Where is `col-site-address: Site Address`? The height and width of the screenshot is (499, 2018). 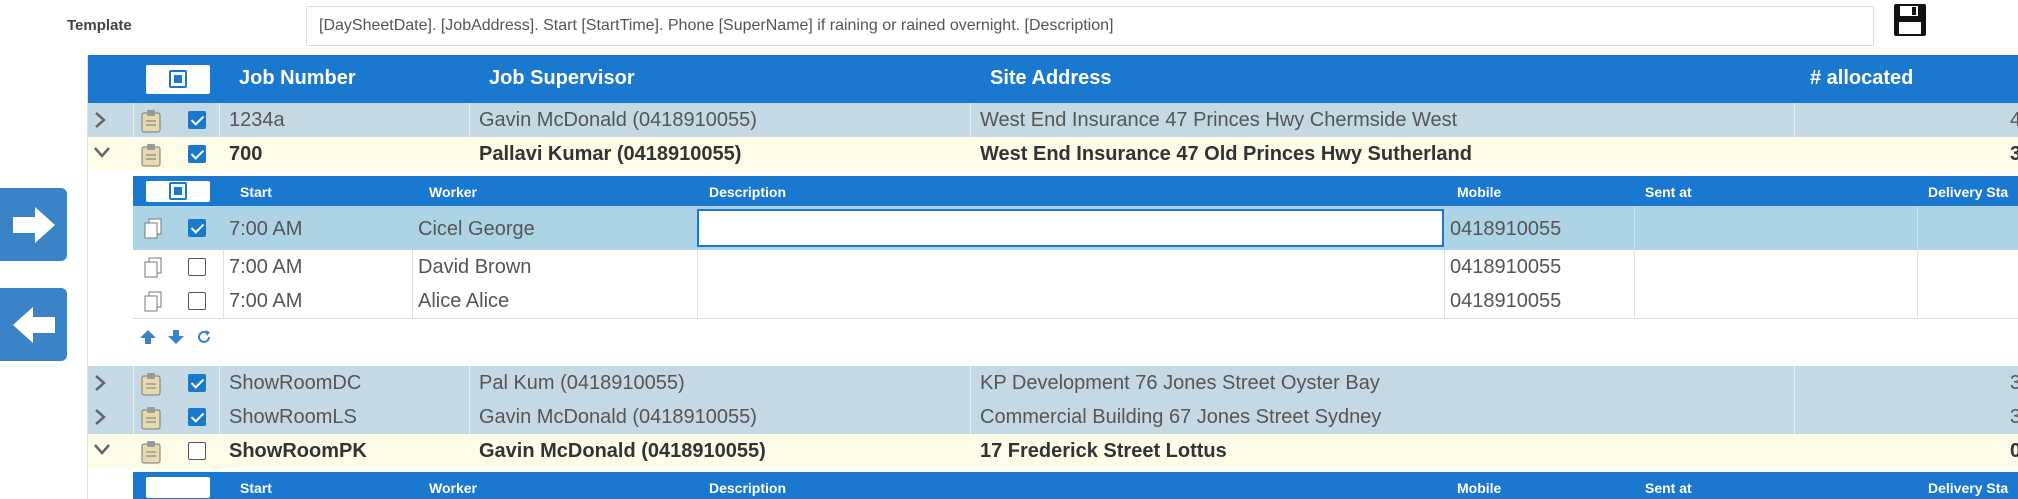 col-site-address: Site Address is located at coordinates (1051, 78).